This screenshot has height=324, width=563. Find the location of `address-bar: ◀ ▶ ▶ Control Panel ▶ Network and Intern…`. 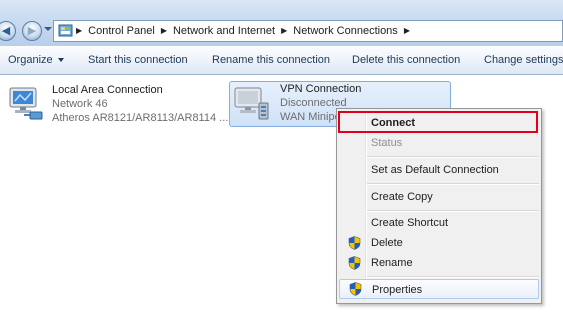

address-bar: ◀ ▶ ▶ Control Panel ▶ Network and Intern… is located at coordinates (281, 23).